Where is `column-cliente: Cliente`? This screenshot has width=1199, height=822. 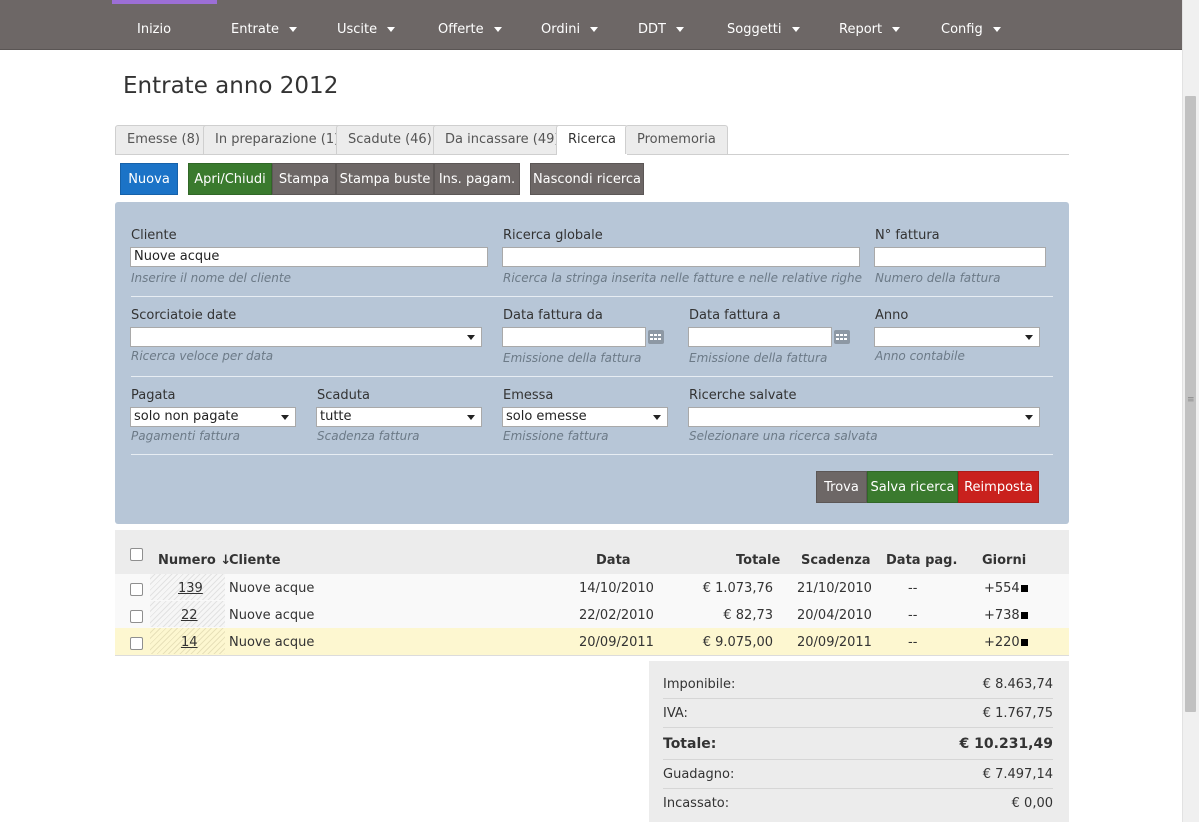 column-cliente: Cliente is located at coordinates (255, 560).